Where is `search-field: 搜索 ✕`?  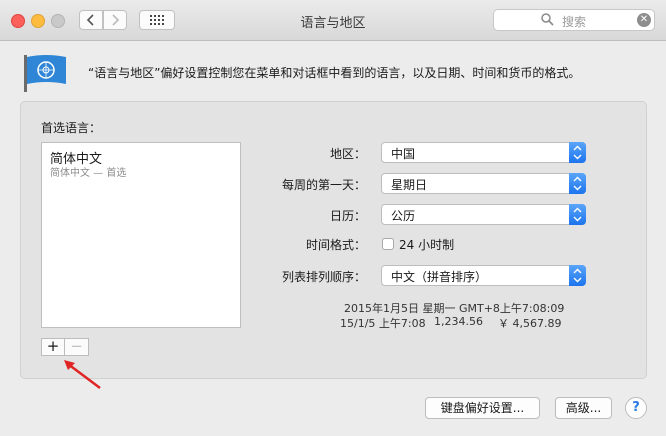 search-field: 搜索 ✕ is located at coordinates (574, 20).